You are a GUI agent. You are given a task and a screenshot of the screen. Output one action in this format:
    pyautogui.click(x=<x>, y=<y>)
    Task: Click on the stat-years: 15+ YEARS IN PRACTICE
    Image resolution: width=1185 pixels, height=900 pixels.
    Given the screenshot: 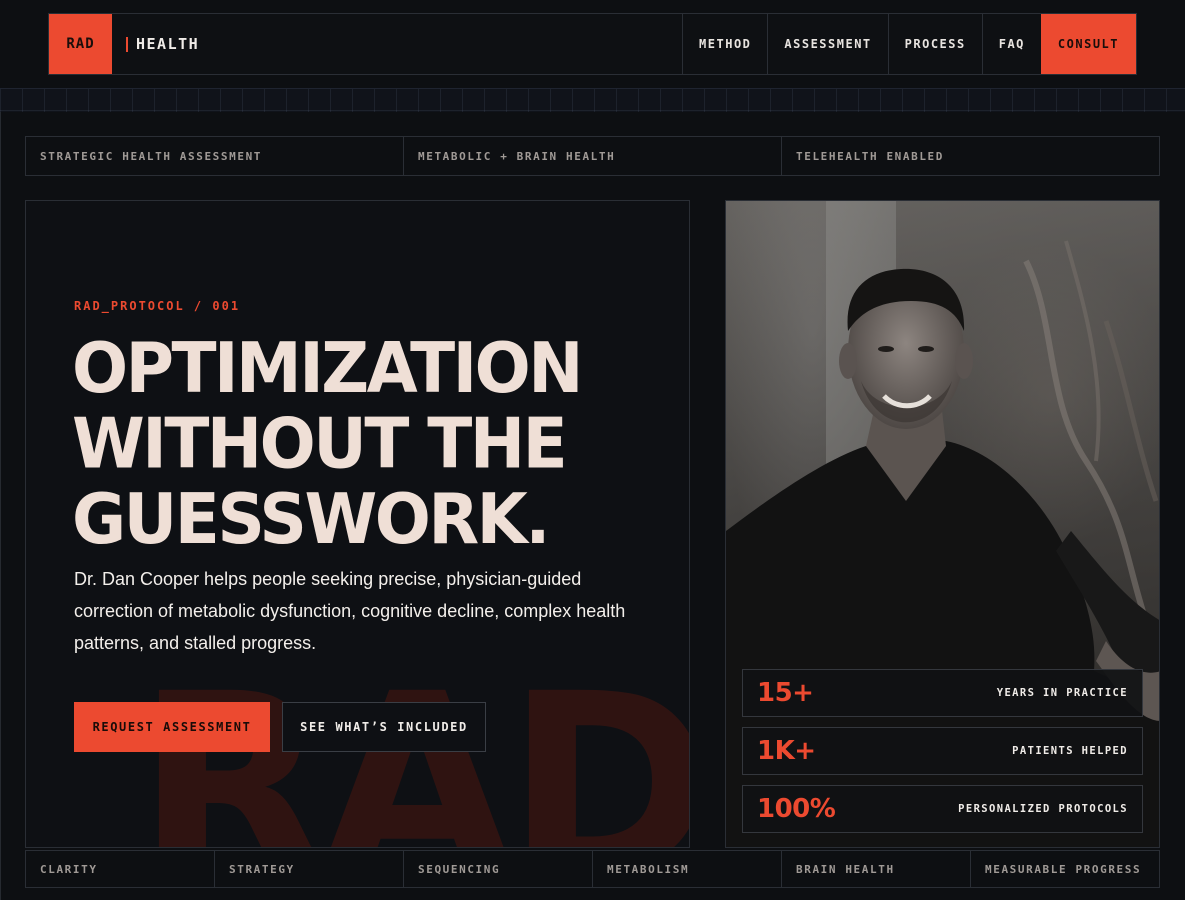 What is the action you would take?
    pyautogui.click(x=942, y=693)
    